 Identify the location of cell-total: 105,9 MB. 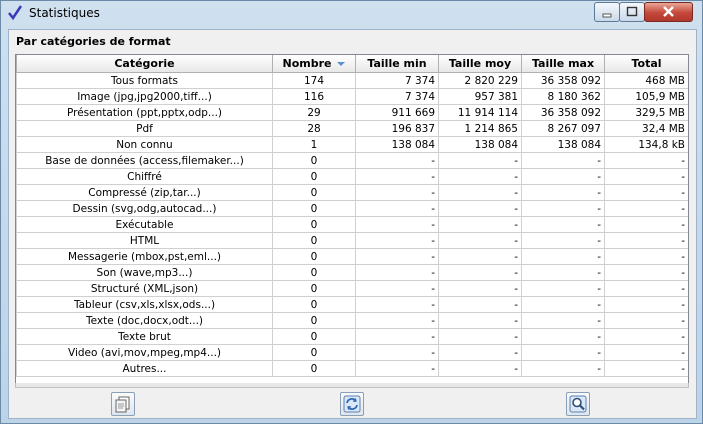
(646, 96).